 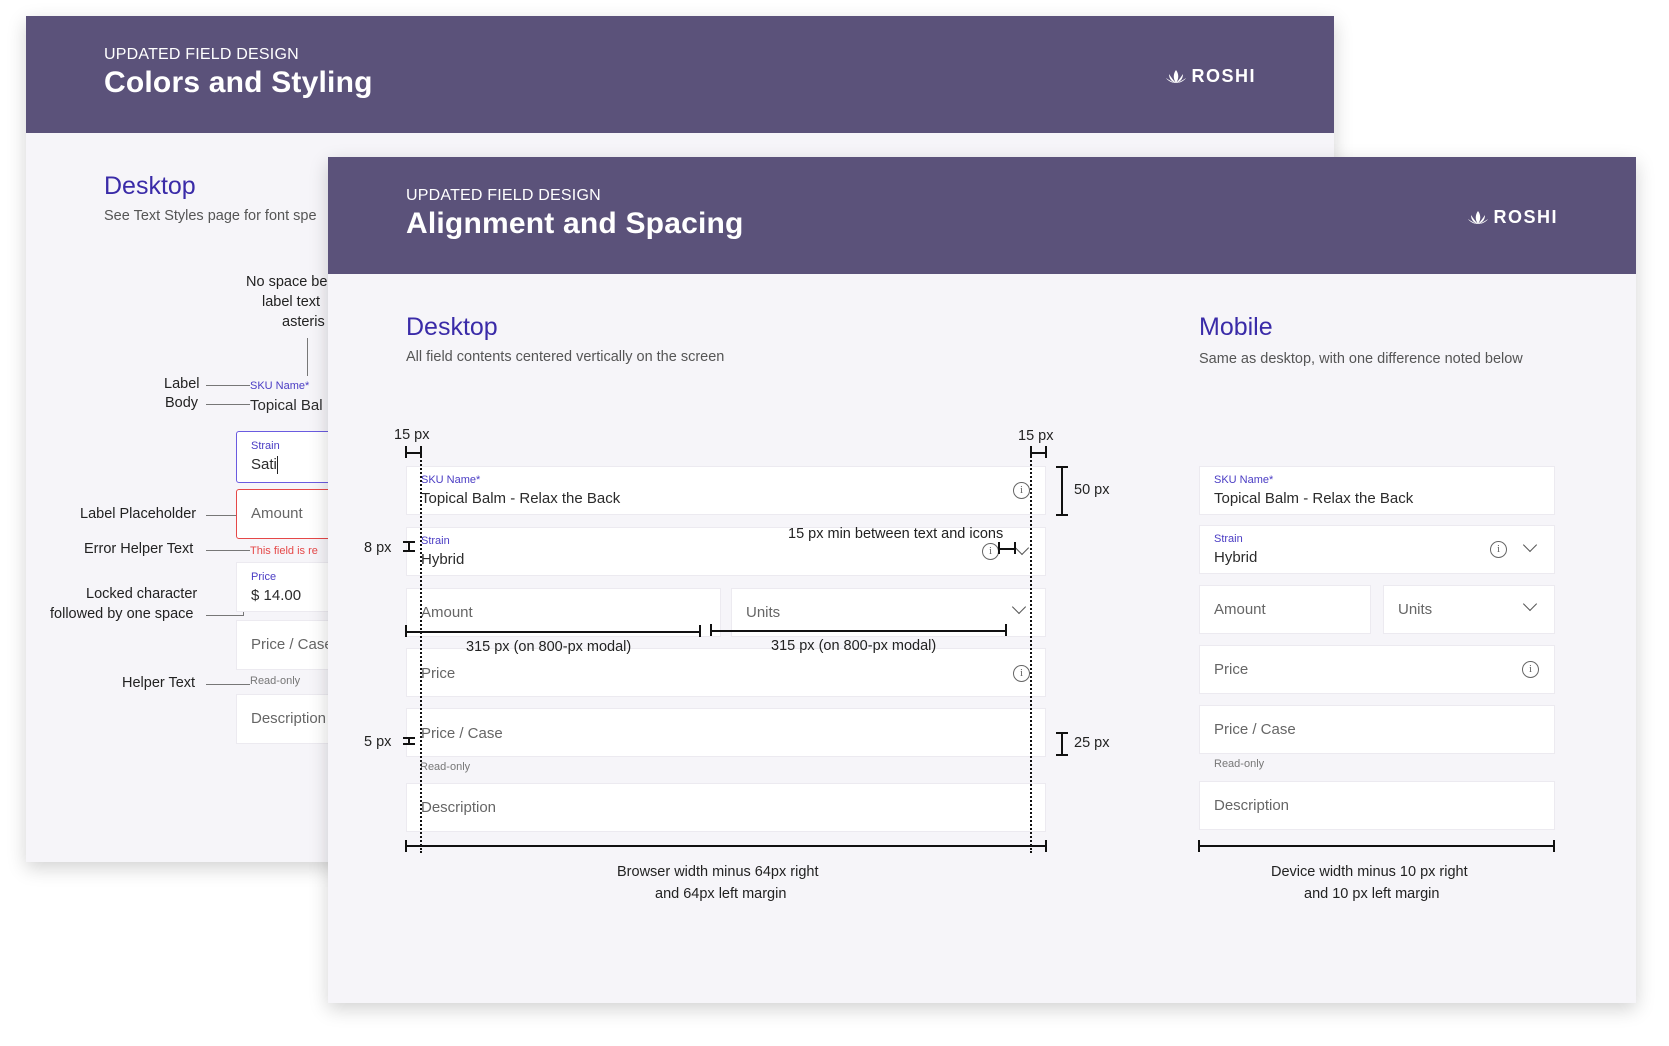 I want to click on mobile-sku-name-field: SKU Name* Topical Balm - Relax the Back, so click(x=1377, y=490).